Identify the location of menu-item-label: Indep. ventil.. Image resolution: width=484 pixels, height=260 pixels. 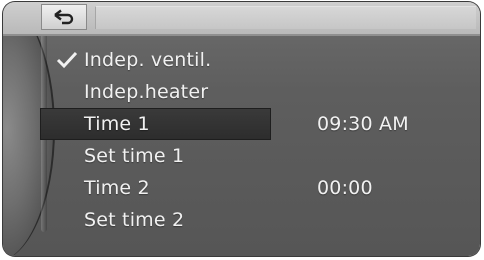
(148, 60).